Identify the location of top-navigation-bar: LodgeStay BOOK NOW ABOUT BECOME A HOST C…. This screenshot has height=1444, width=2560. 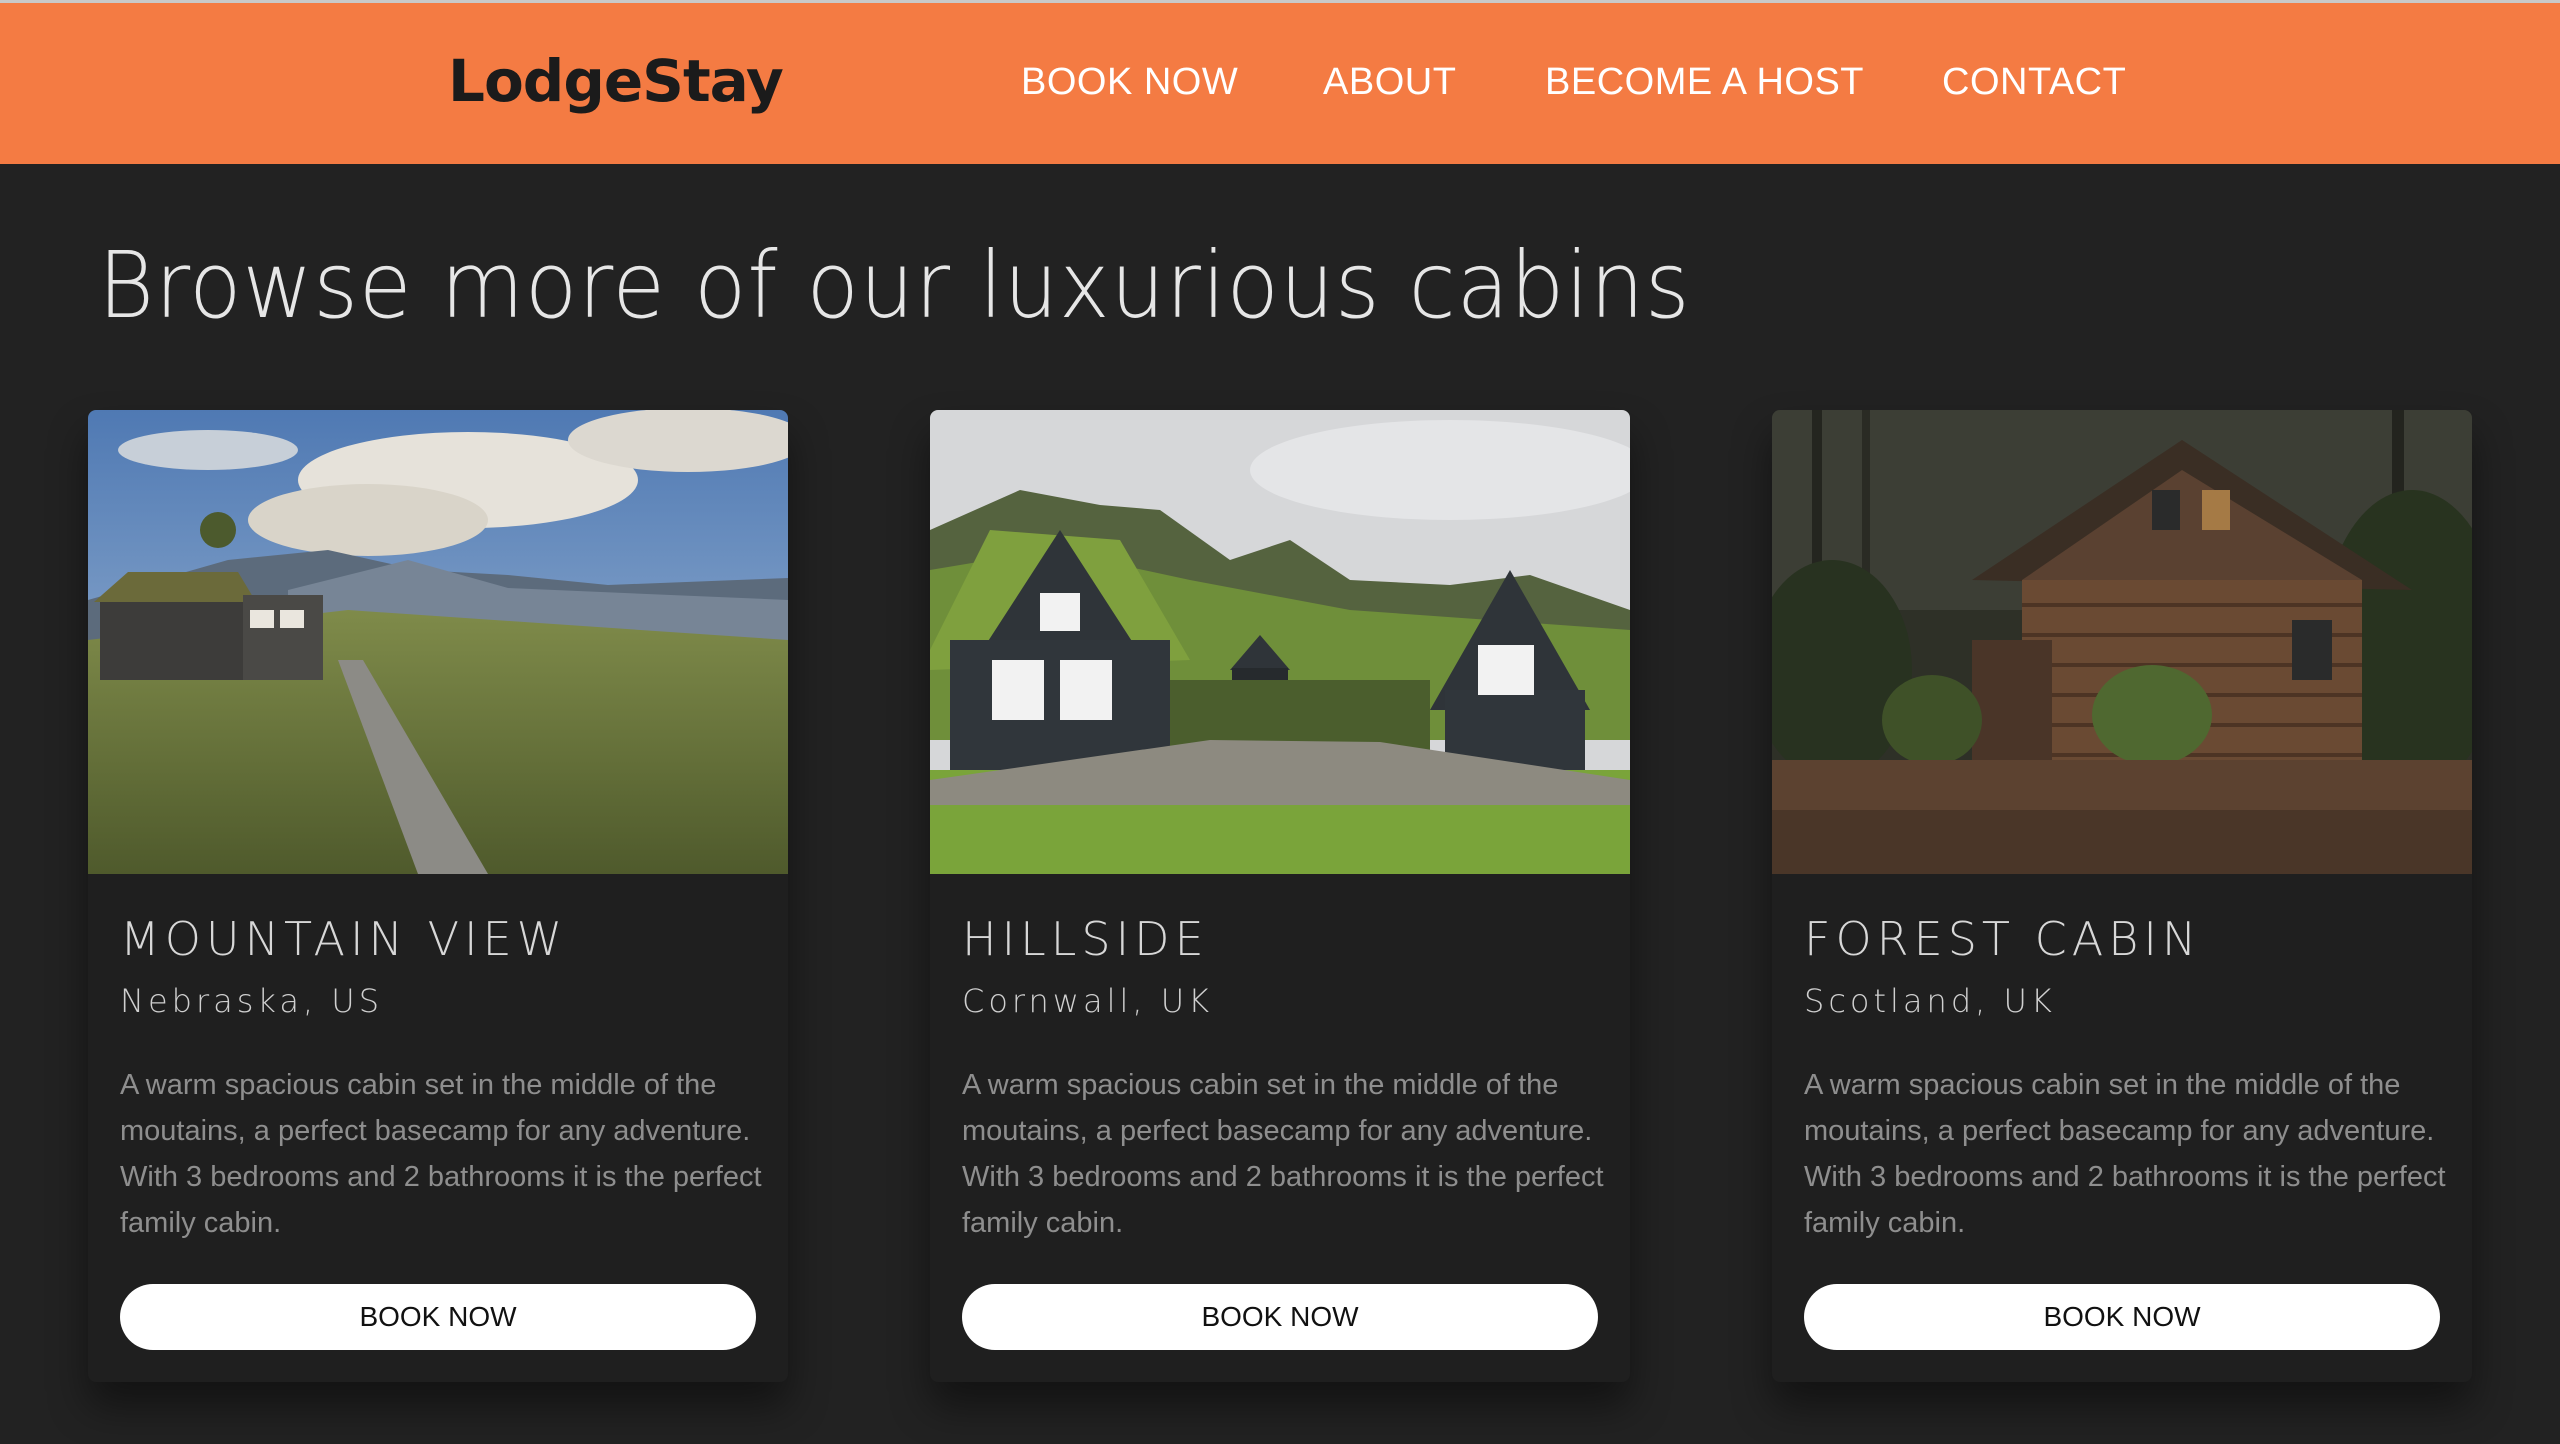
(1280, 82).